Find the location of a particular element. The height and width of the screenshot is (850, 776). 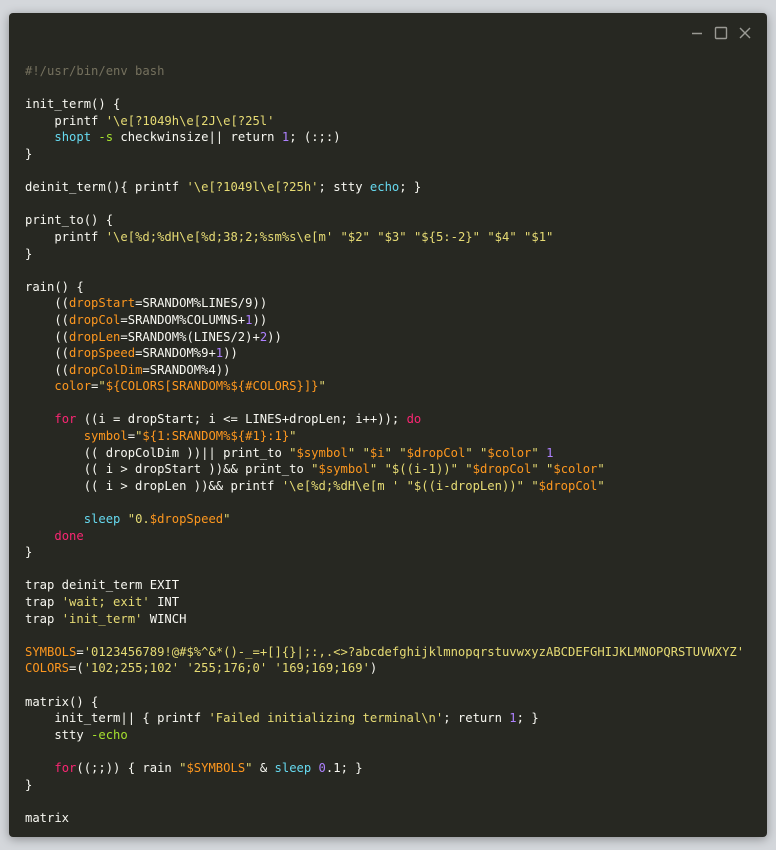

maximize-button is located at coordinates (721, 33).